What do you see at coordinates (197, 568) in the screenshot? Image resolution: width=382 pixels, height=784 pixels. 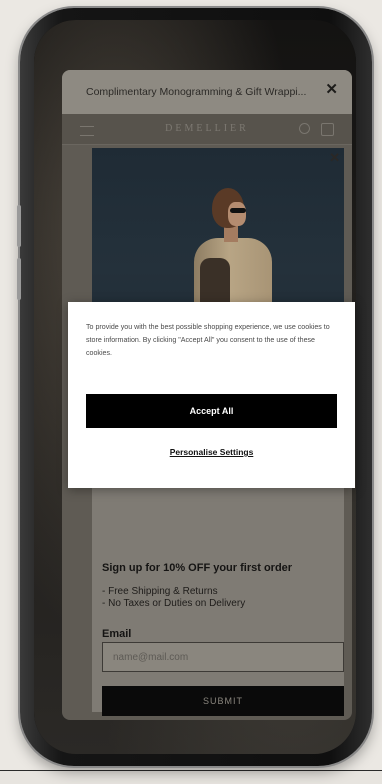 I see `signup-heading: Sign up for 10% OFF your first order` at bounding box center [197, 568].